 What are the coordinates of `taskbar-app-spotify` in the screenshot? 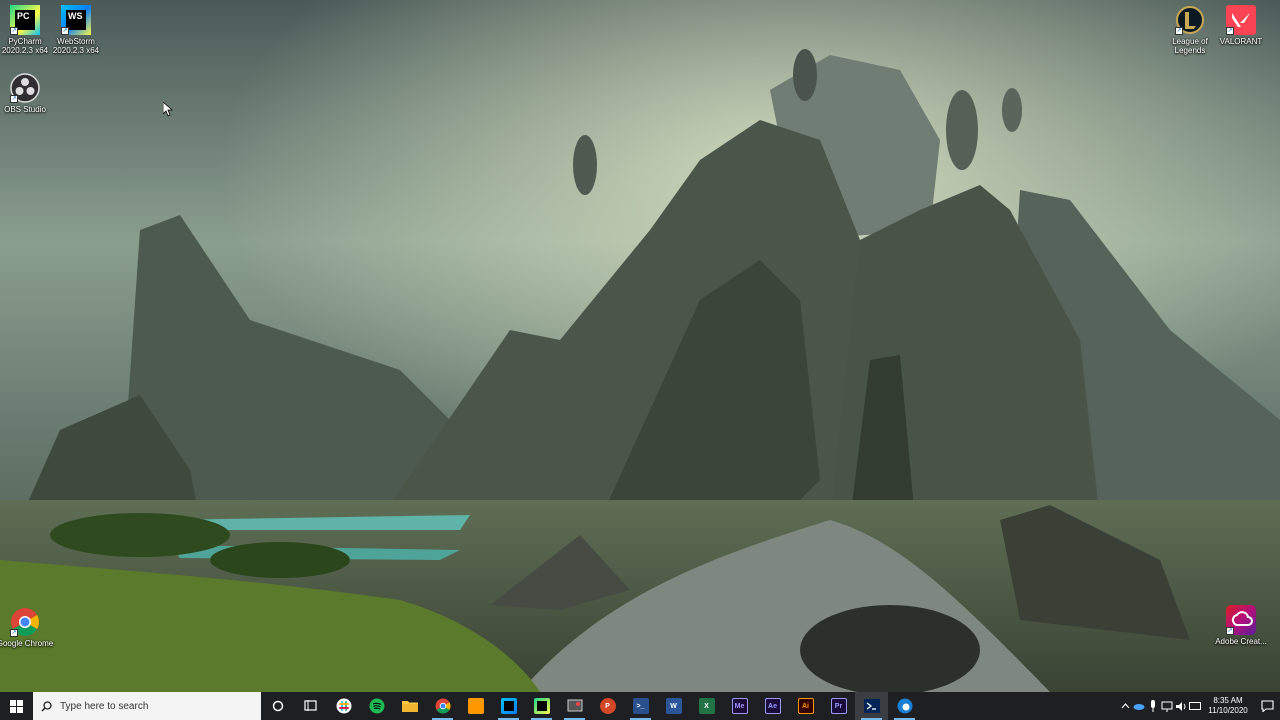 It's located at (376, 706).